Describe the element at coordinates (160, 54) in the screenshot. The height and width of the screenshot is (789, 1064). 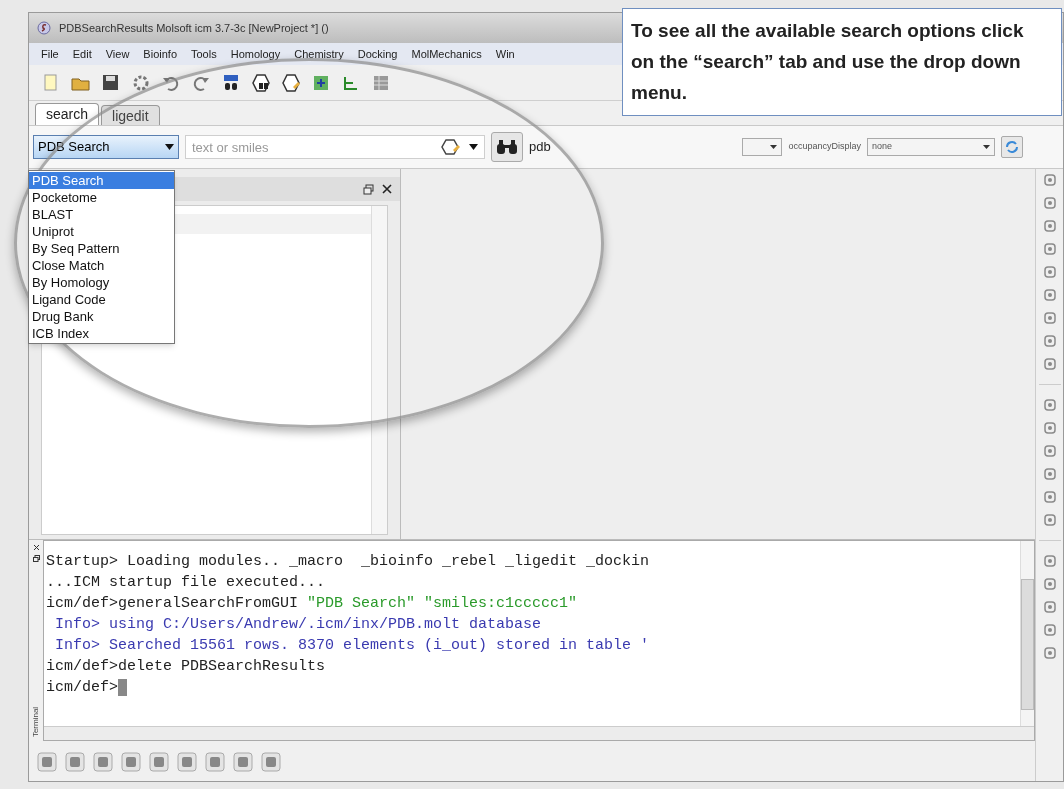
I see `menu-item: Bioinfo` at that location.